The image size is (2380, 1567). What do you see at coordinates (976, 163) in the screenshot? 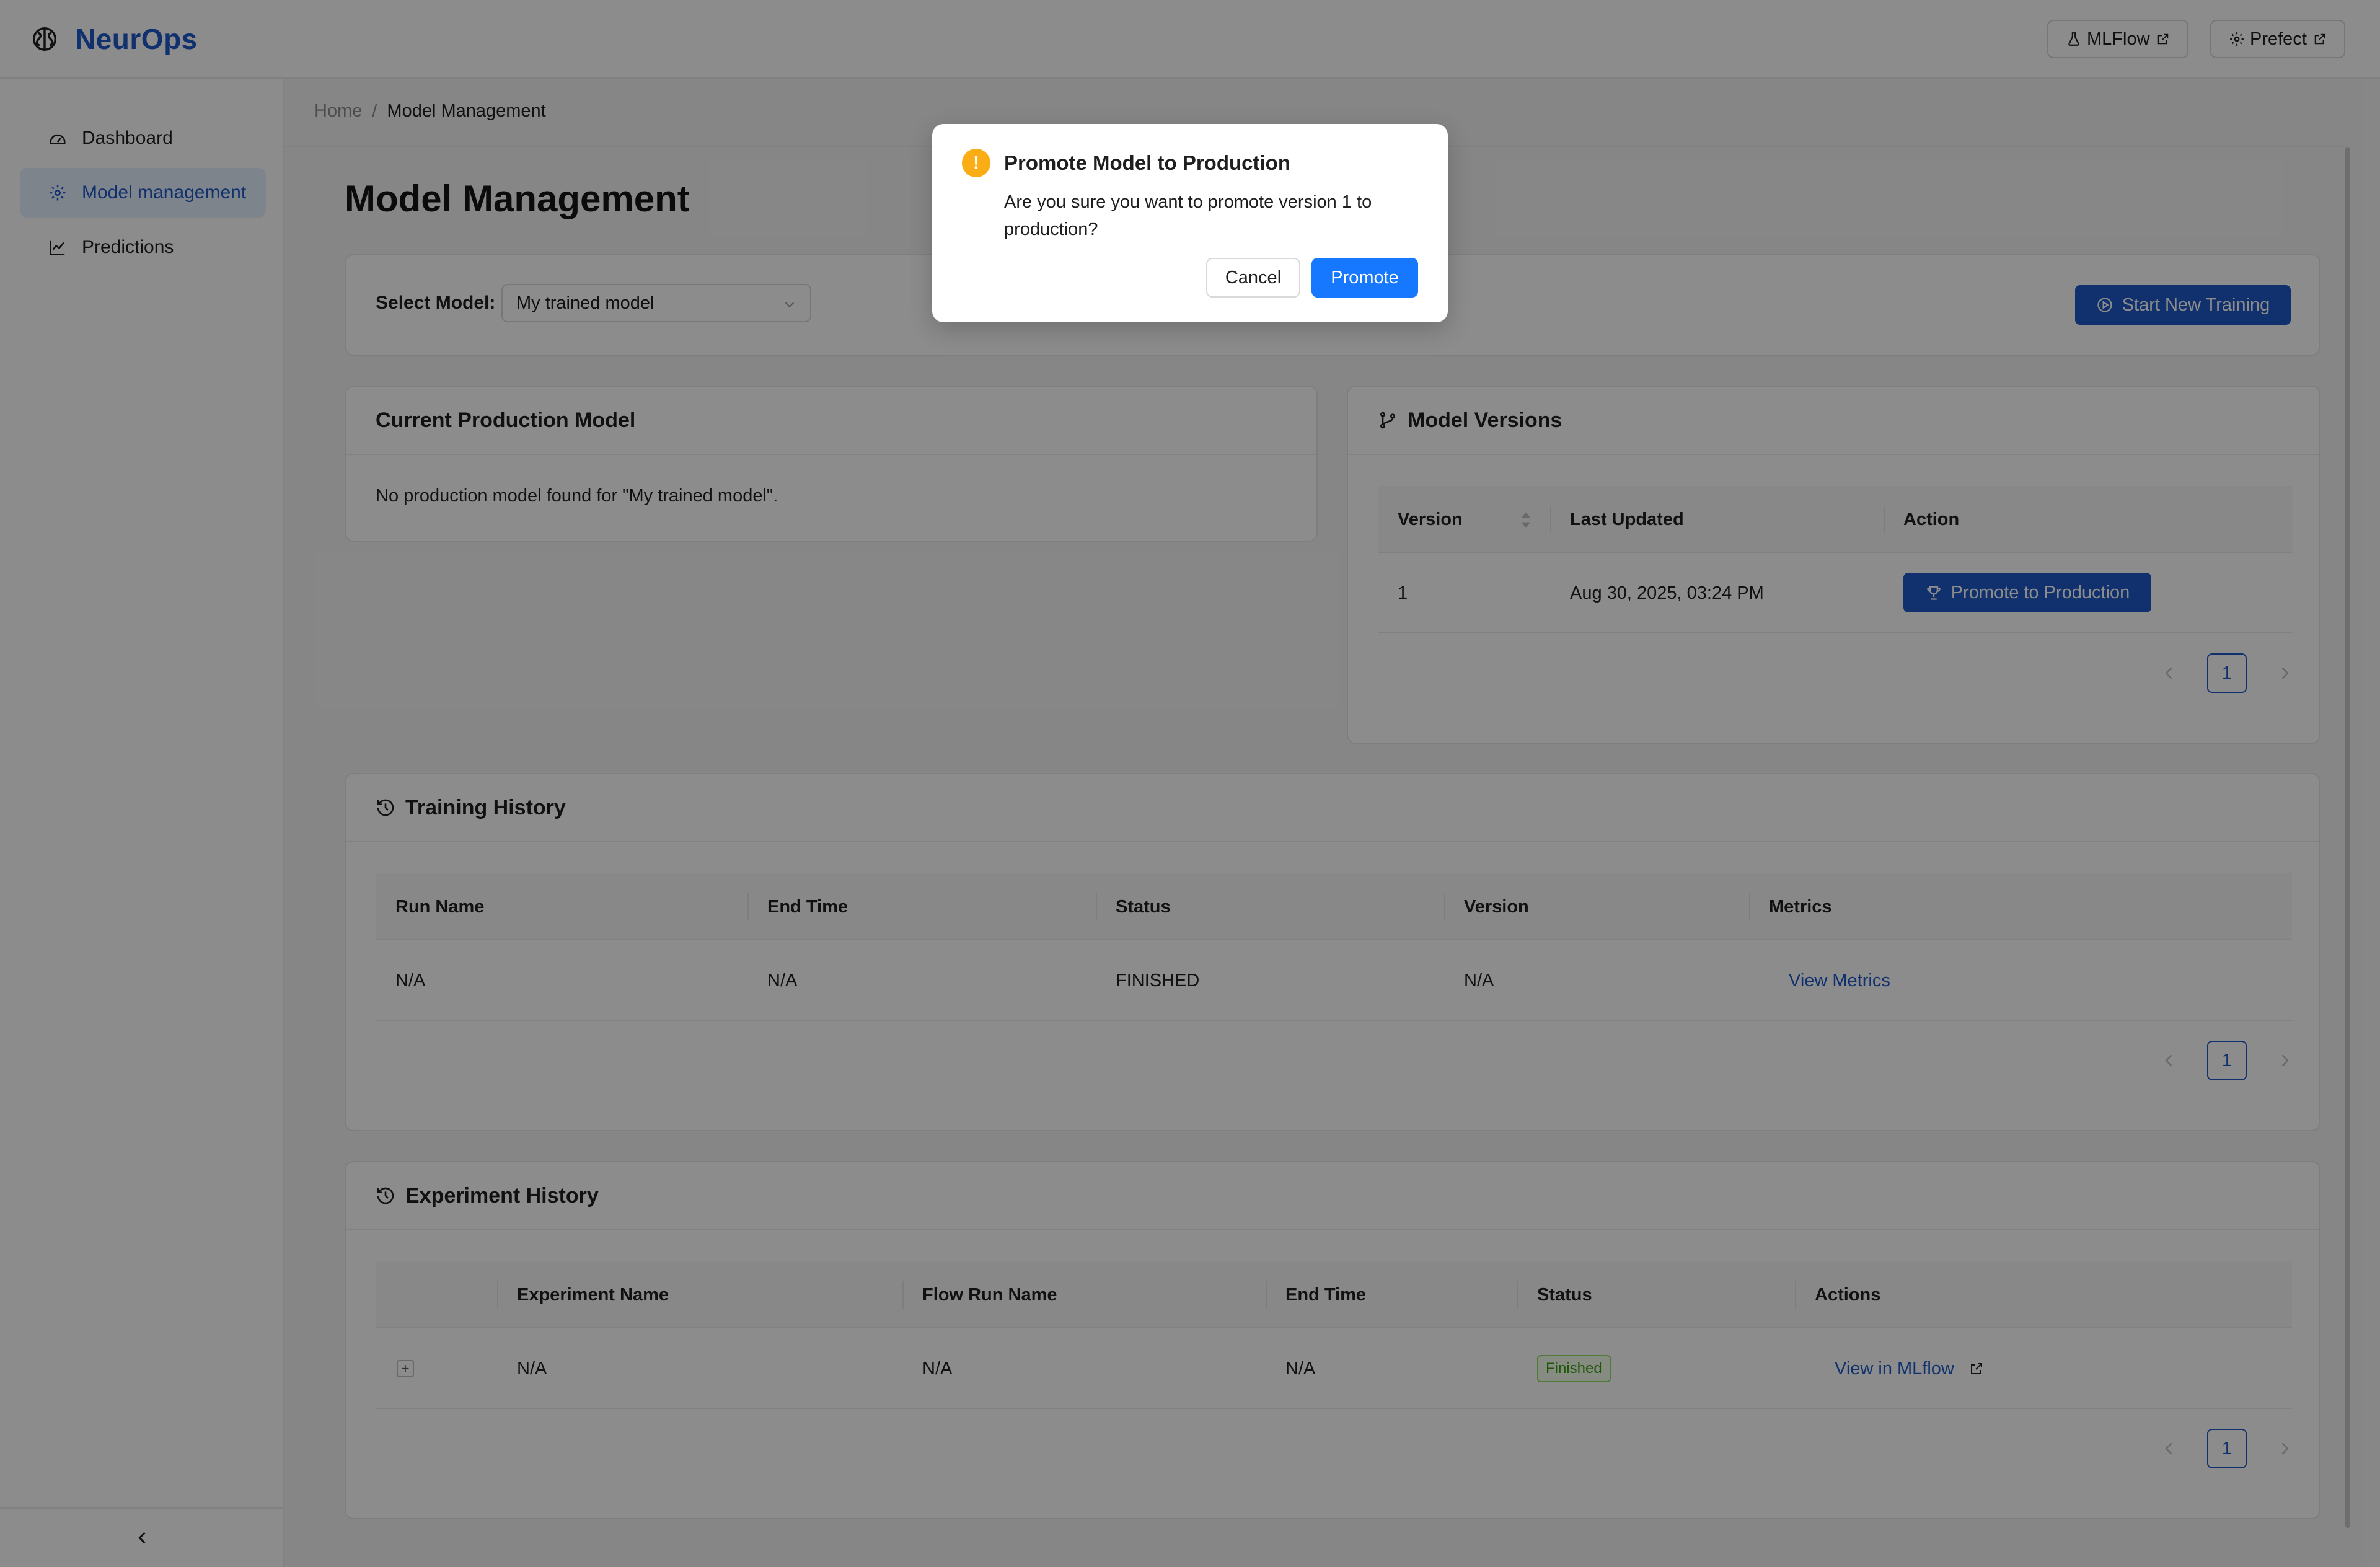
I see `warning-icon: !` at bounding box center [976, 163].